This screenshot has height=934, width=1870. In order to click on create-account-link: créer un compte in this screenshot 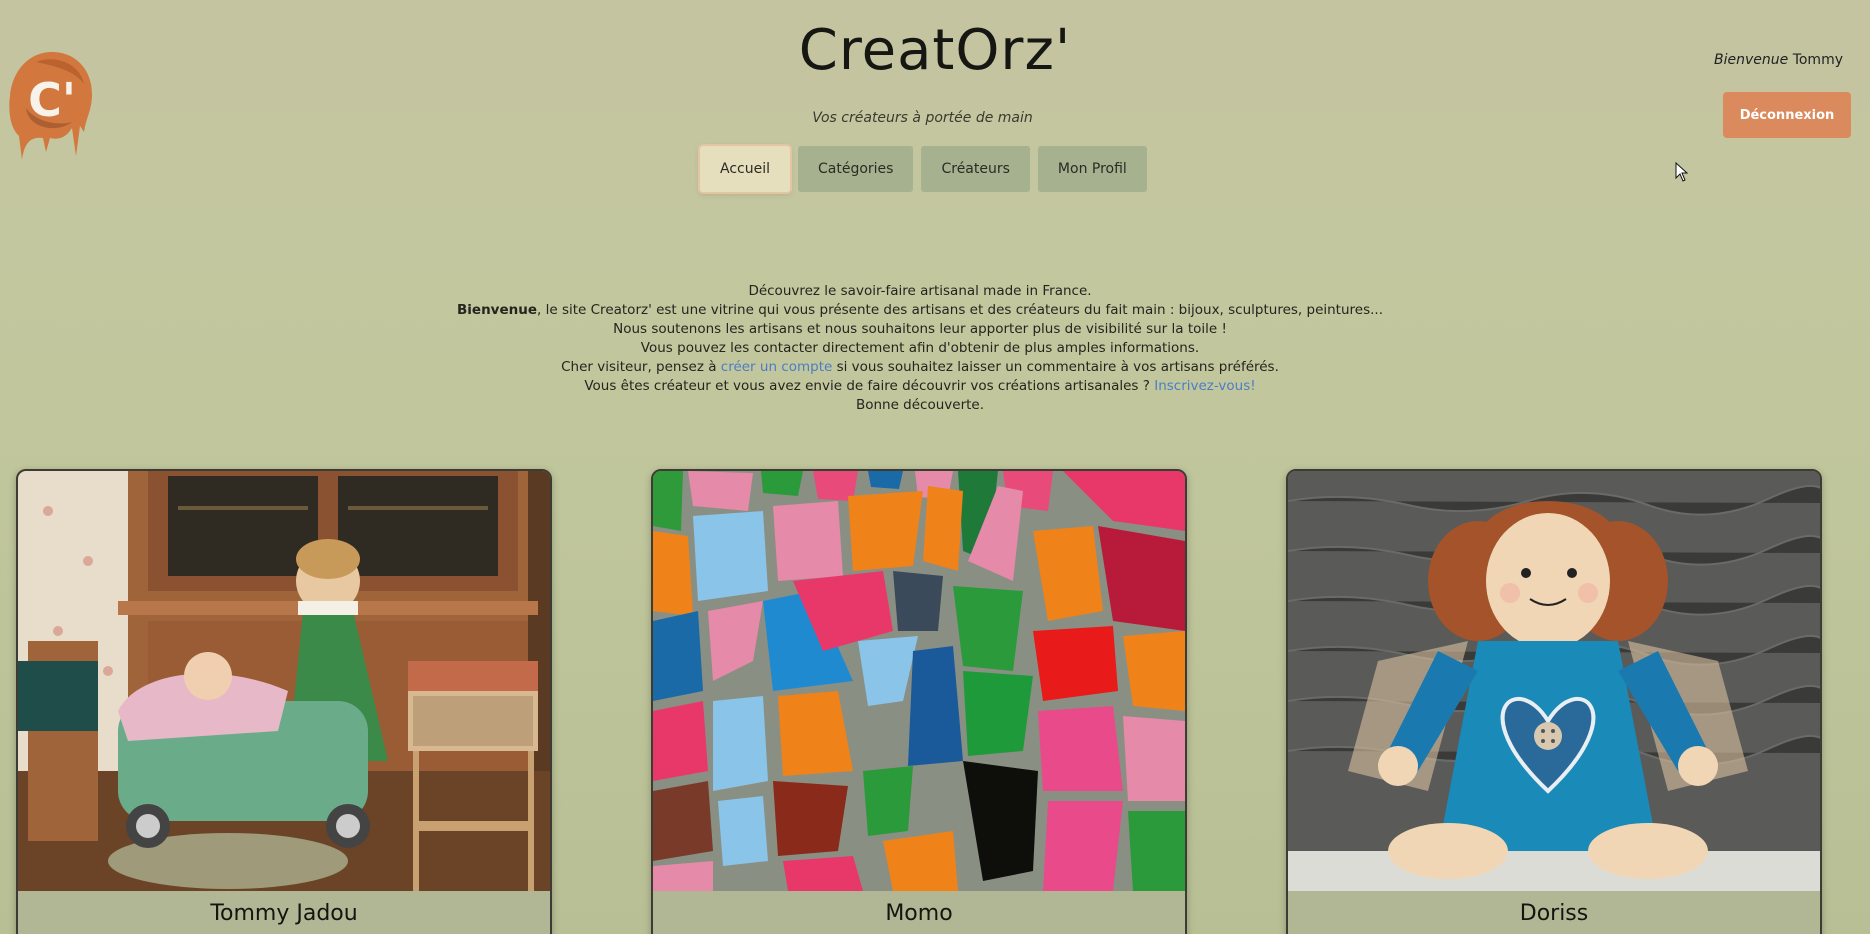, I will do `click(777, 367)`.